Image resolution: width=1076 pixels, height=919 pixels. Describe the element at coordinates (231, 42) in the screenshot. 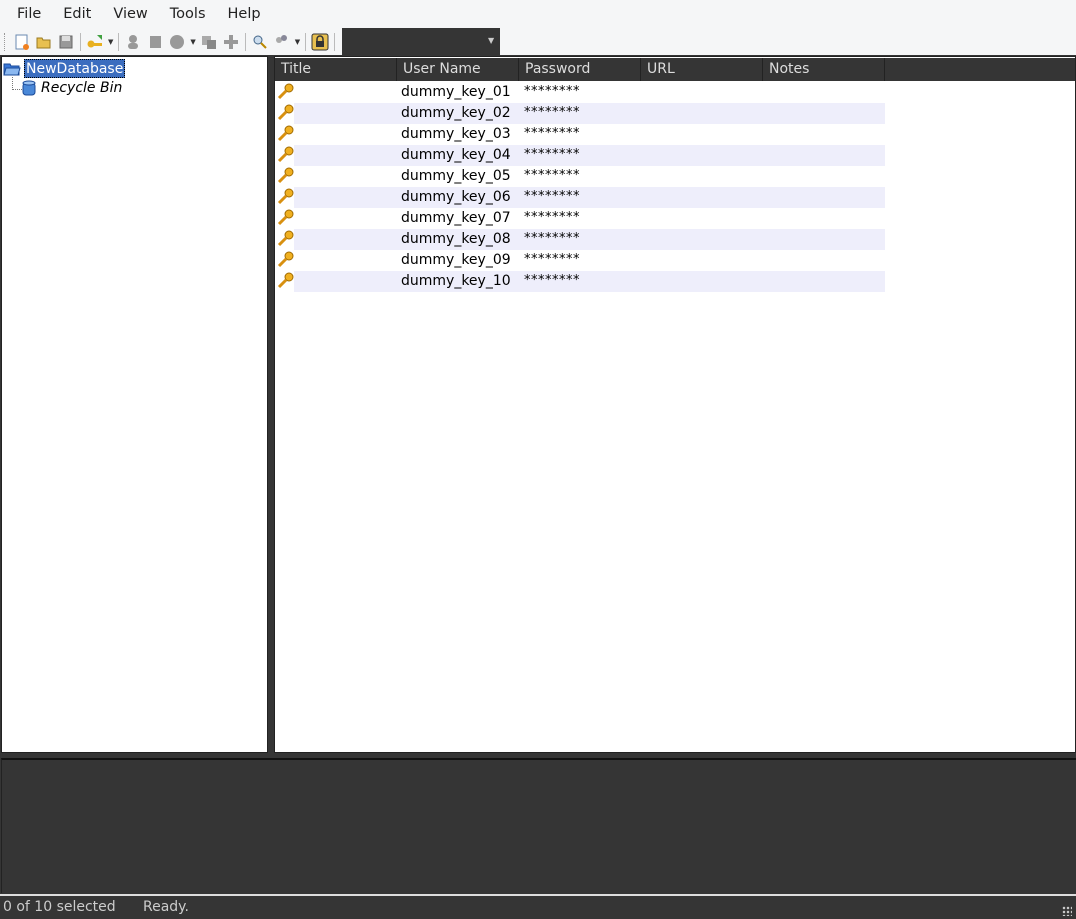

I see `copy-password-icon` at that location.